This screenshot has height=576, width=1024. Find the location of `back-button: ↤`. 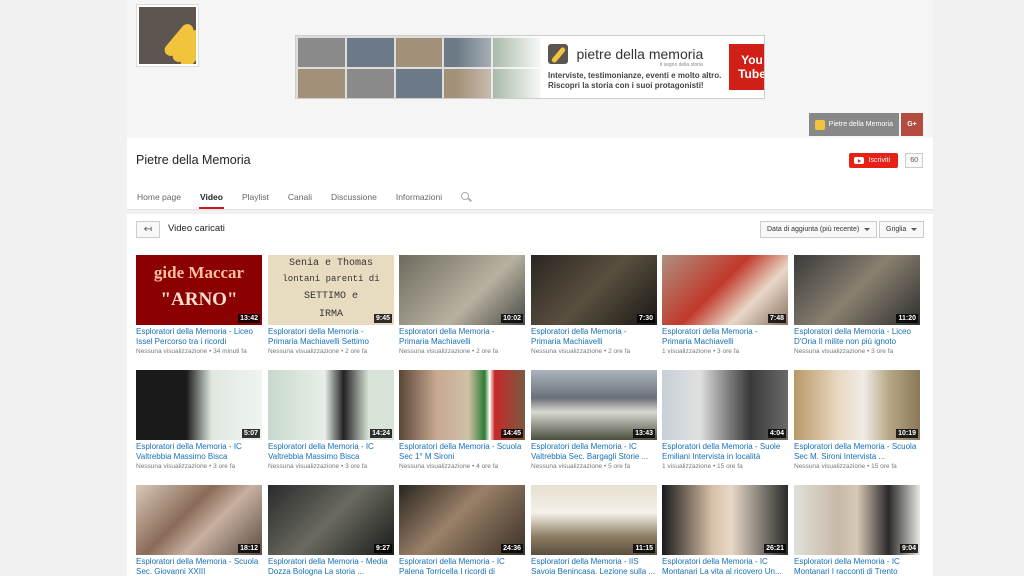

back-button: ↤ is located at coordinates (148, 229).